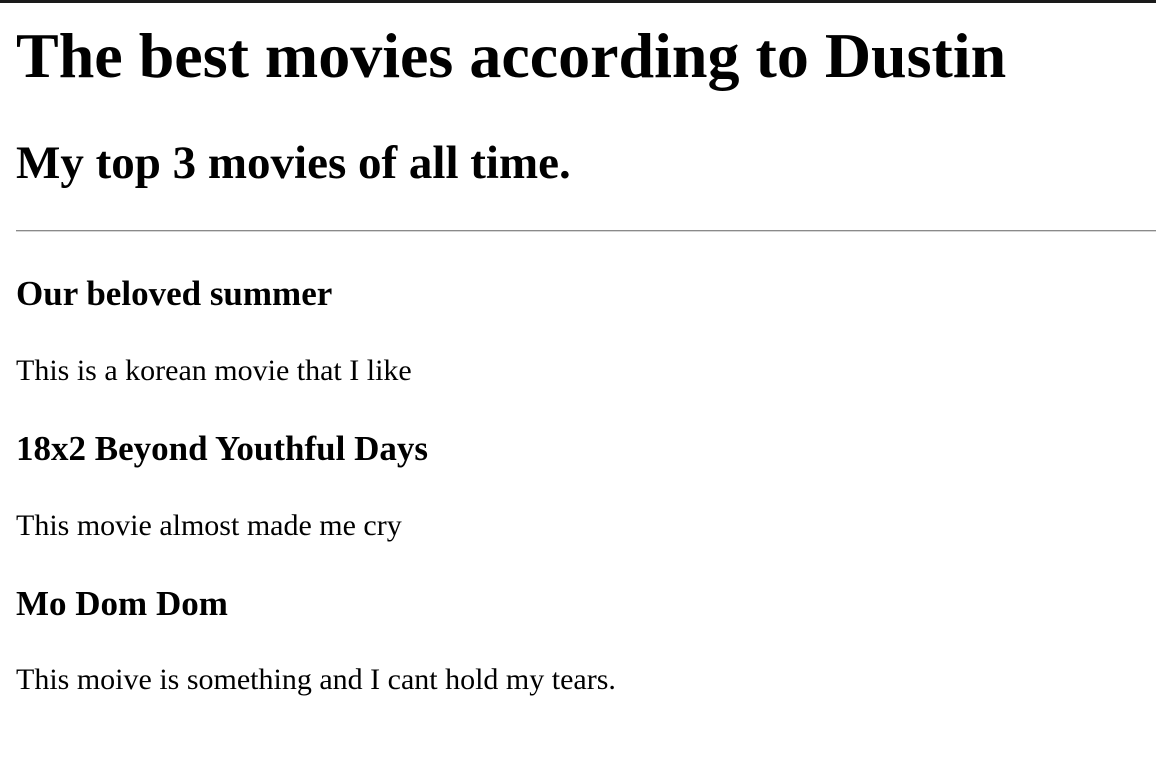 The image size is (1156, 782). What do you see at coordinates (293, 163) in the screenshot?
I see `page-subtitle: My top 3 movies of all time.` at bounding box center [293, 163].